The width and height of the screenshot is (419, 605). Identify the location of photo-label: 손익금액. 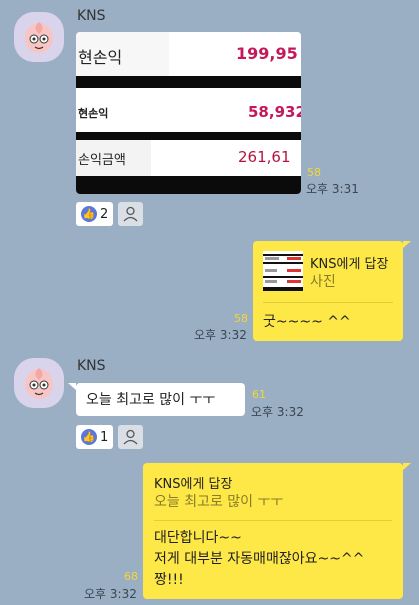
(102, 160).